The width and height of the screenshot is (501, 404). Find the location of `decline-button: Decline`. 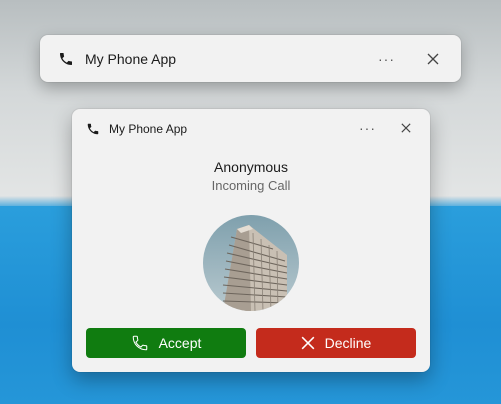

decline-button: Decline is located at coordinates (336, 343).